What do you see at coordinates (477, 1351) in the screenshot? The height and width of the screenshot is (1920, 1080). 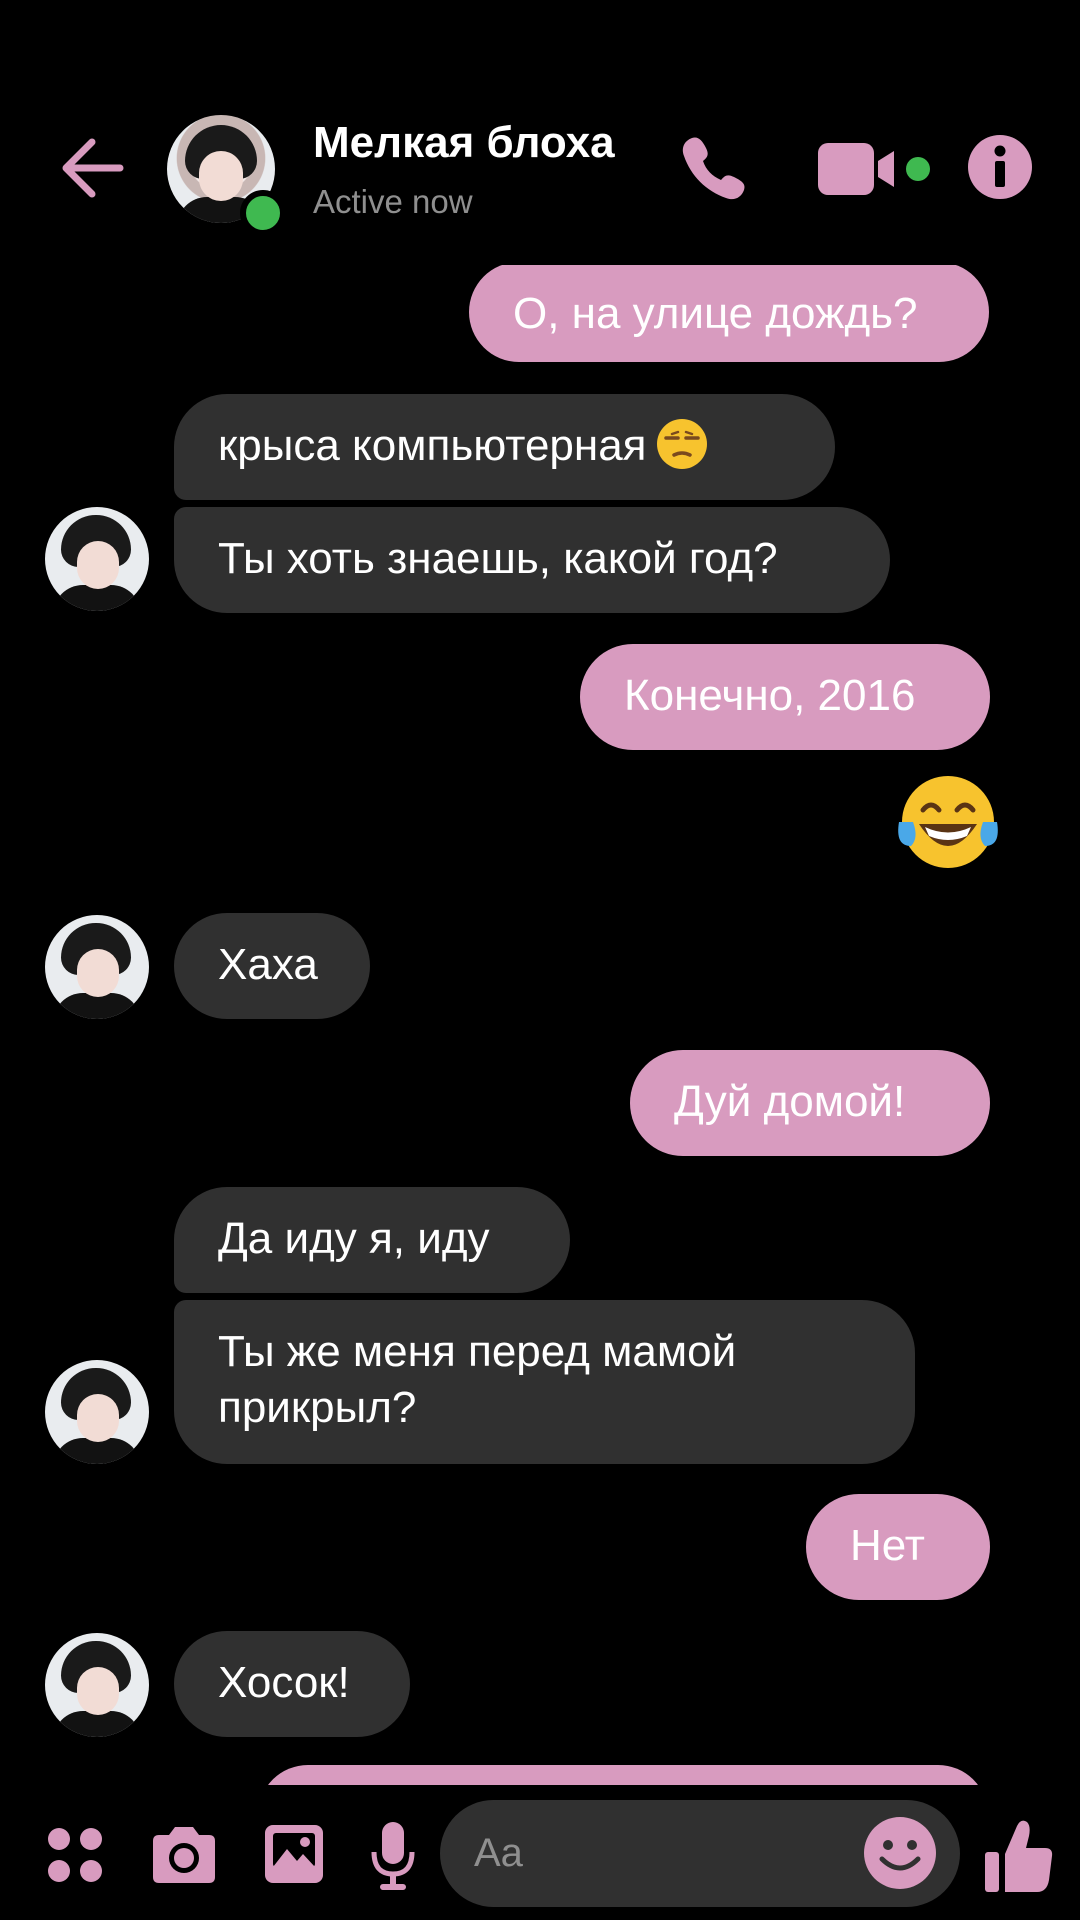 I see `message-text-line: Ты же меня перед мамой` at bounding box center [477, 1351].